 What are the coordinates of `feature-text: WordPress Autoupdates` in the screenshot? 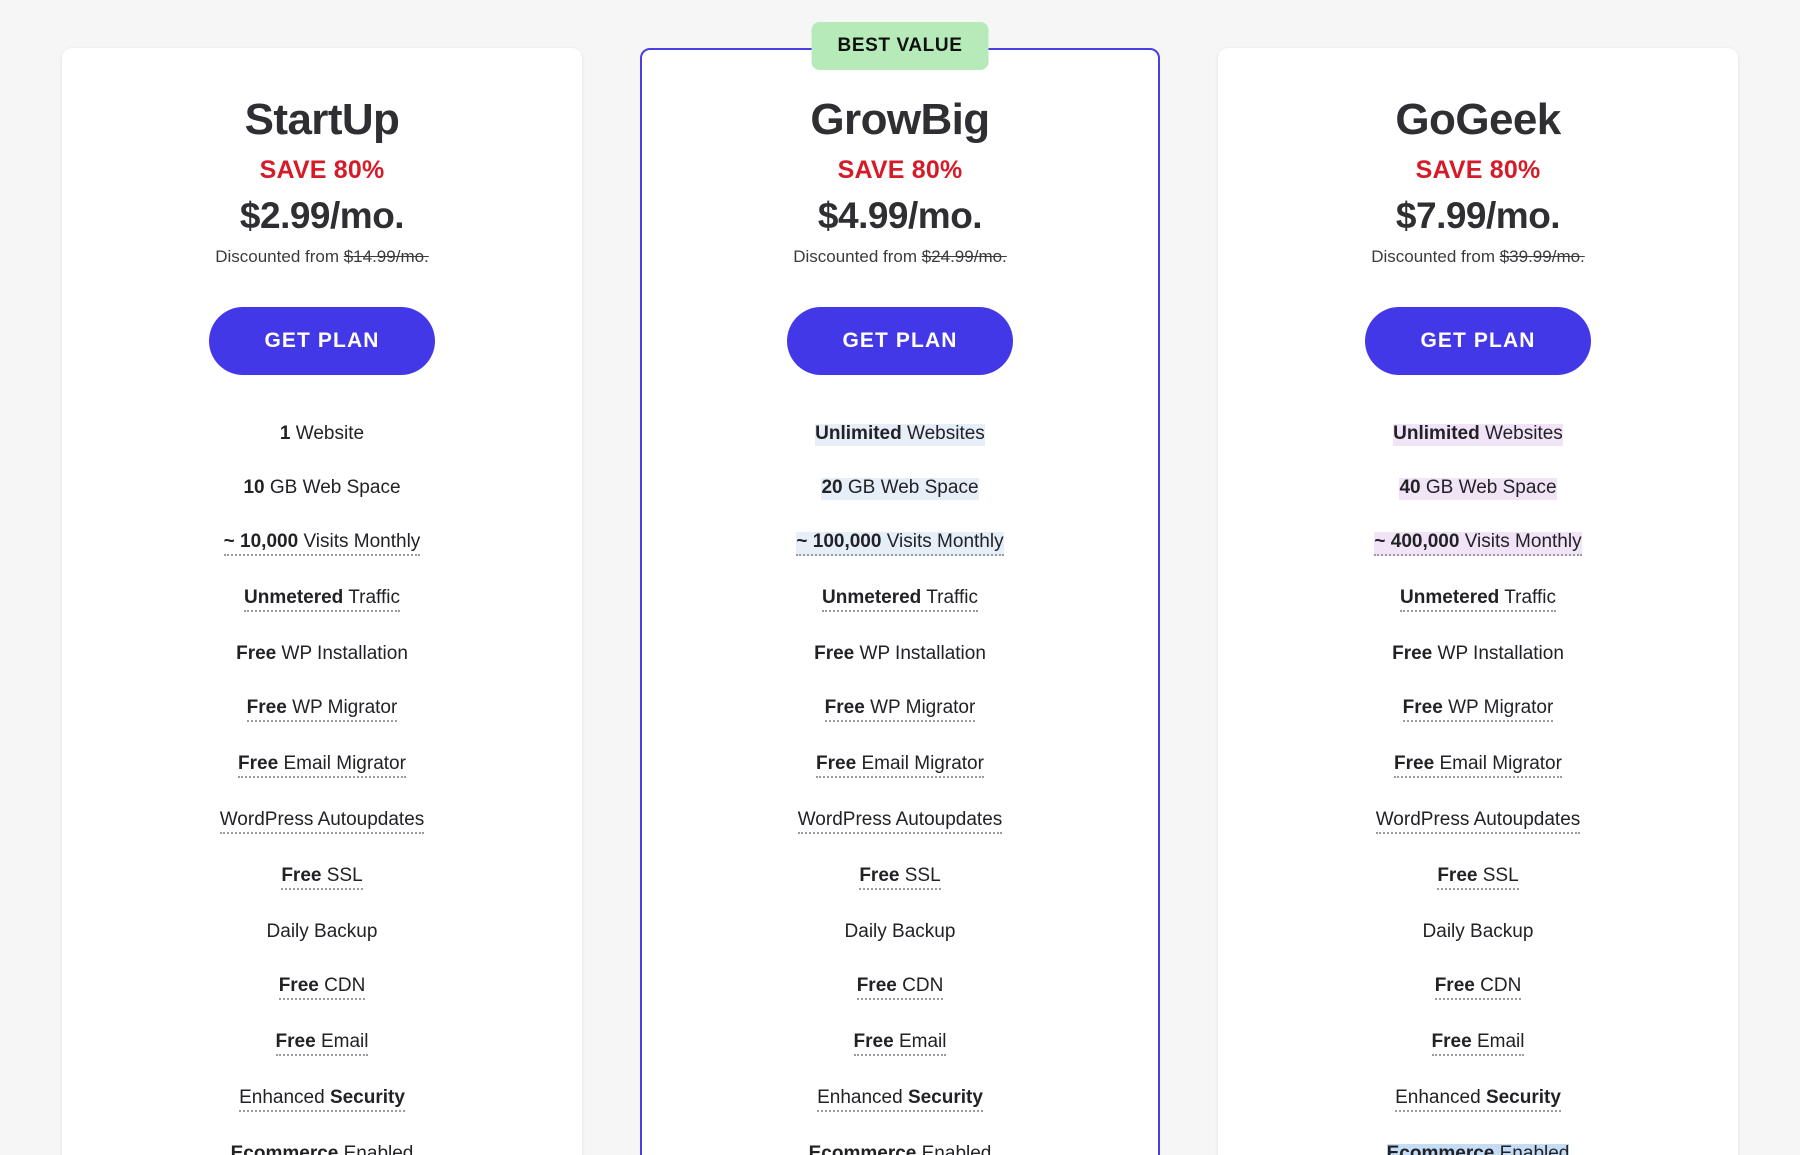 It's located at (900, 822).